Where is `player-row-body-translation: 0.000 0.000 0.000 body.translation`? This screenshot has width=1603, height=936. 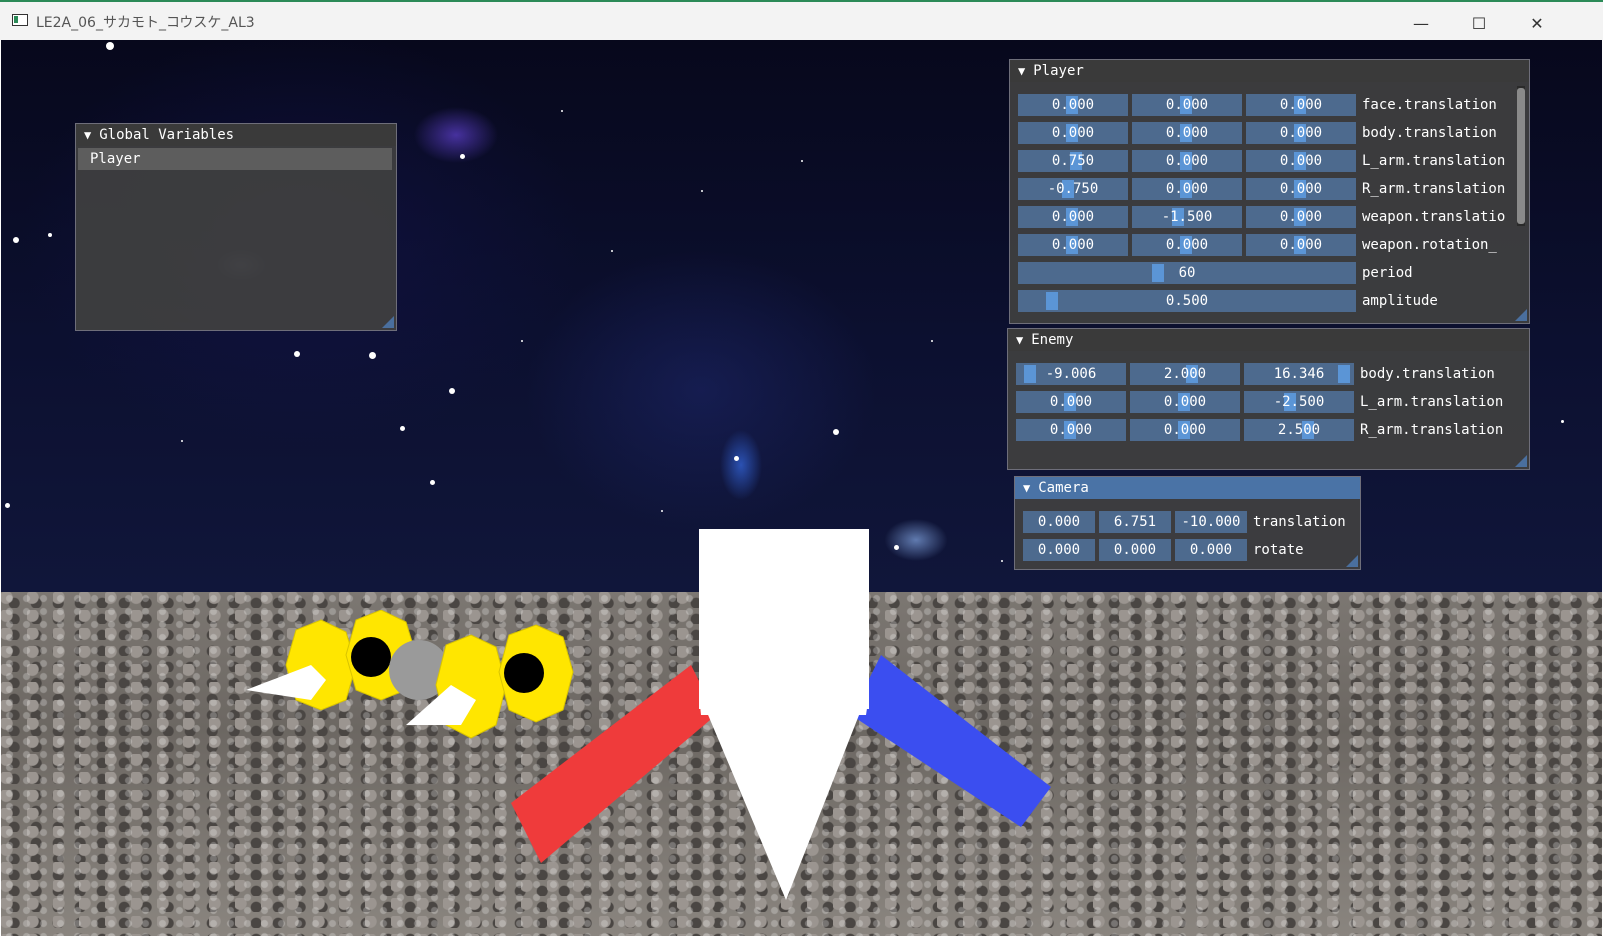 player-row-body-translation: 0.000 0.000 0.000 body.translation is located at coordinates (1257, 133).